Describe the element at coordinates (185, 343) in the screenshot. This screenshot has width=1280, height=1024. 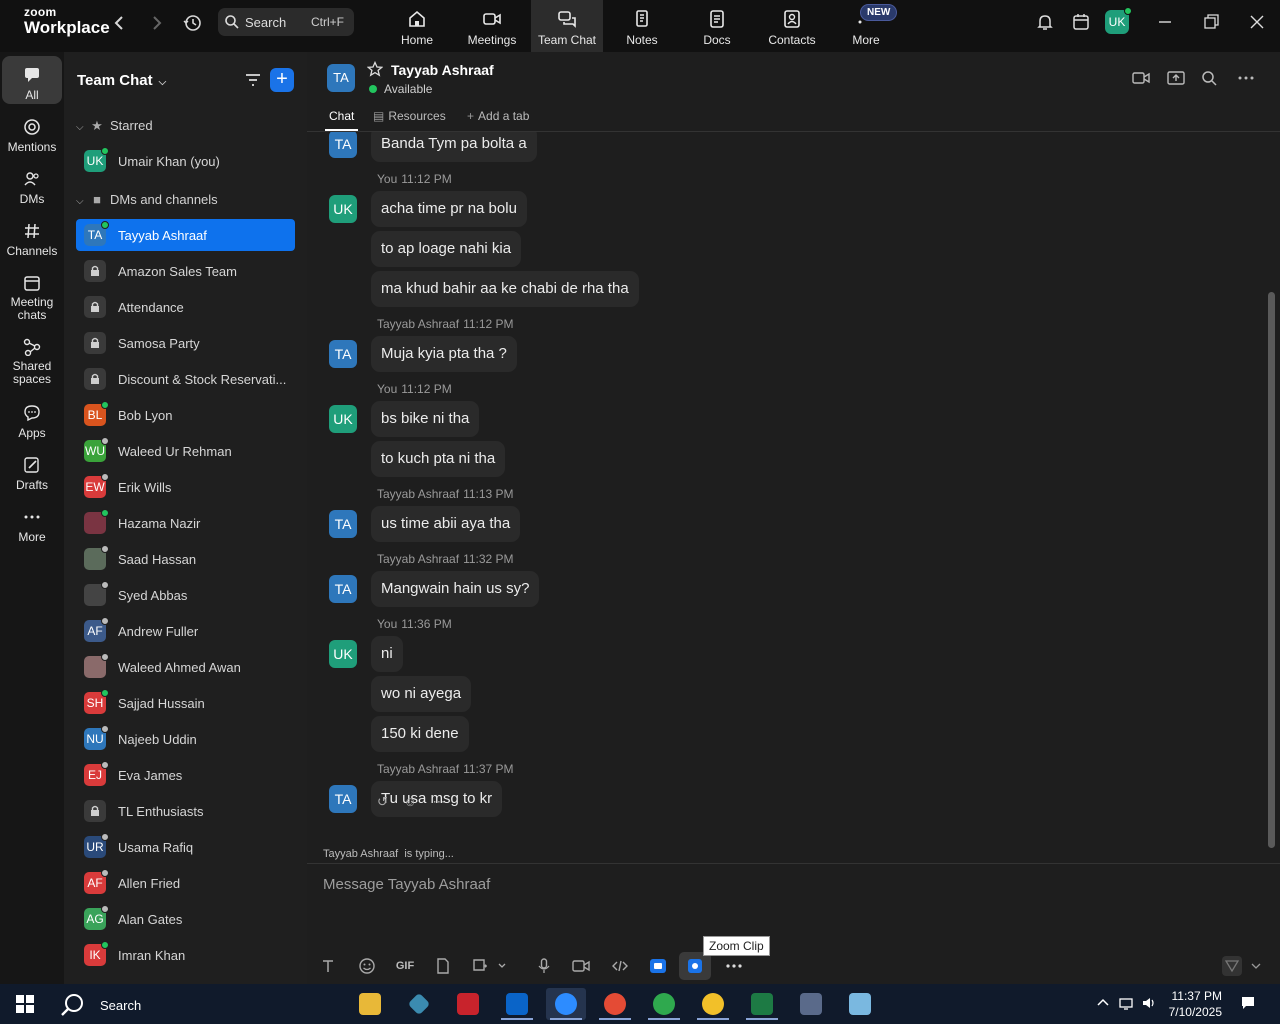
I see `channel-item: Samosa Party` at that location.